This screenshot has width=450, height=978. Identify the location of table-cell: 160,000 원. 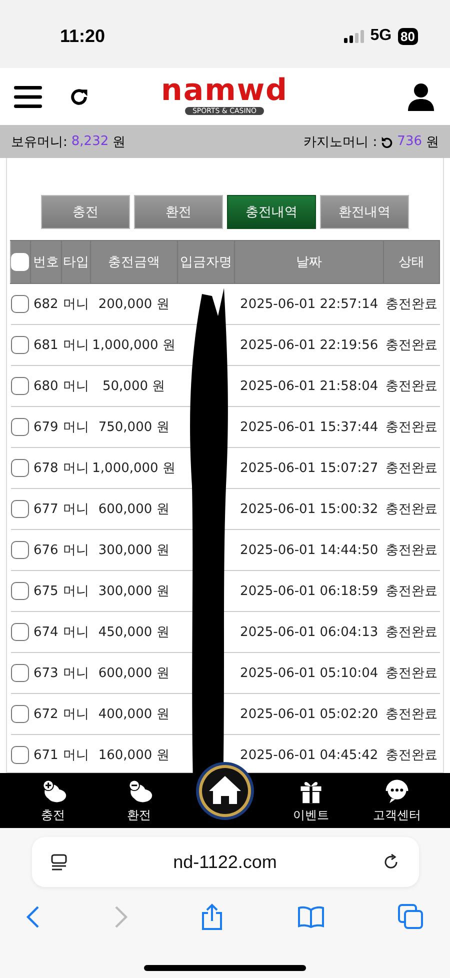
(134, 755).